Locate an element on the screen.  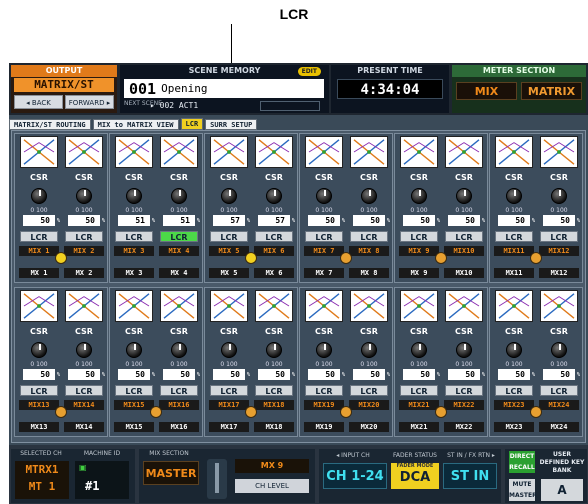
dca-button: FADER MODE DCA is located at coordinates (415, 476).